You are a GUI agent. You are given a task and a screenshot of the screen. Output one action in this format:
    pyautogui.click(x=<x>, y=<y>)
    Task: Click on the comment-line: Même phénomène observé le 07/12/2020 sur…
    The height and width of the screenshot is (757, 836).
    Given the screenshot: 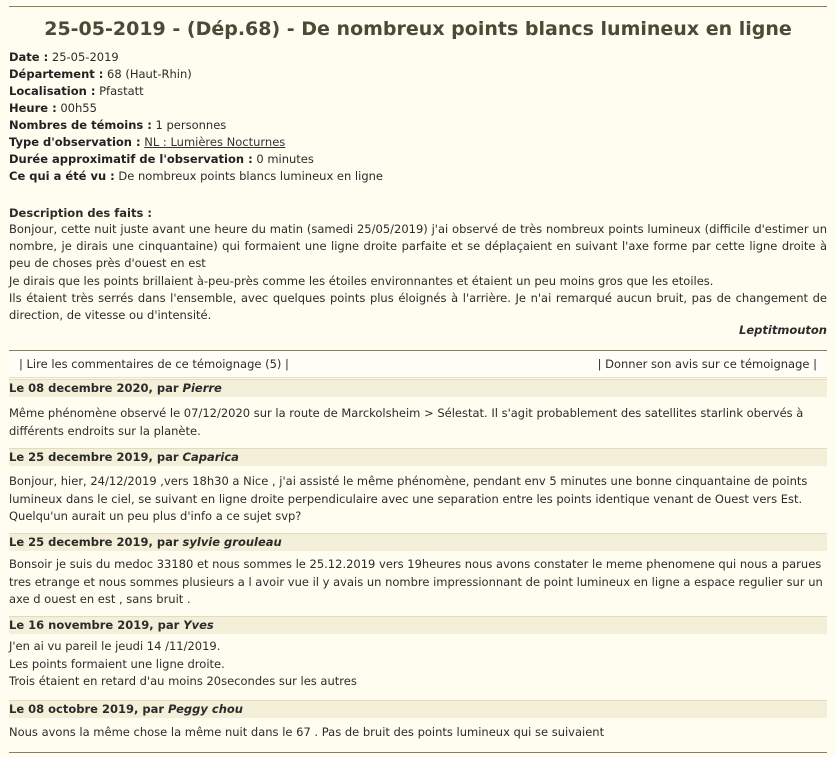 What is the action you would take?
    pyautogui.click(x=406, y=422)
    